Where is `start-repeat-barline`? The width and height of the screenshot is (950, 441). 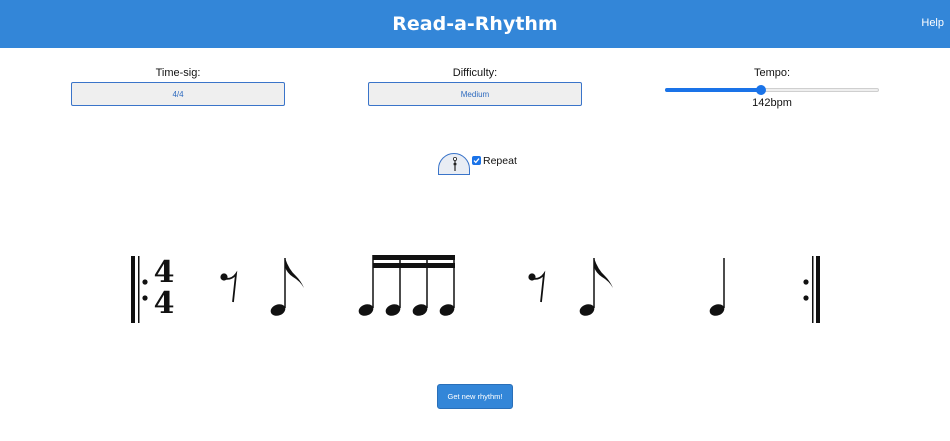 start-repeat-barline is located at coordinates (139, 289).